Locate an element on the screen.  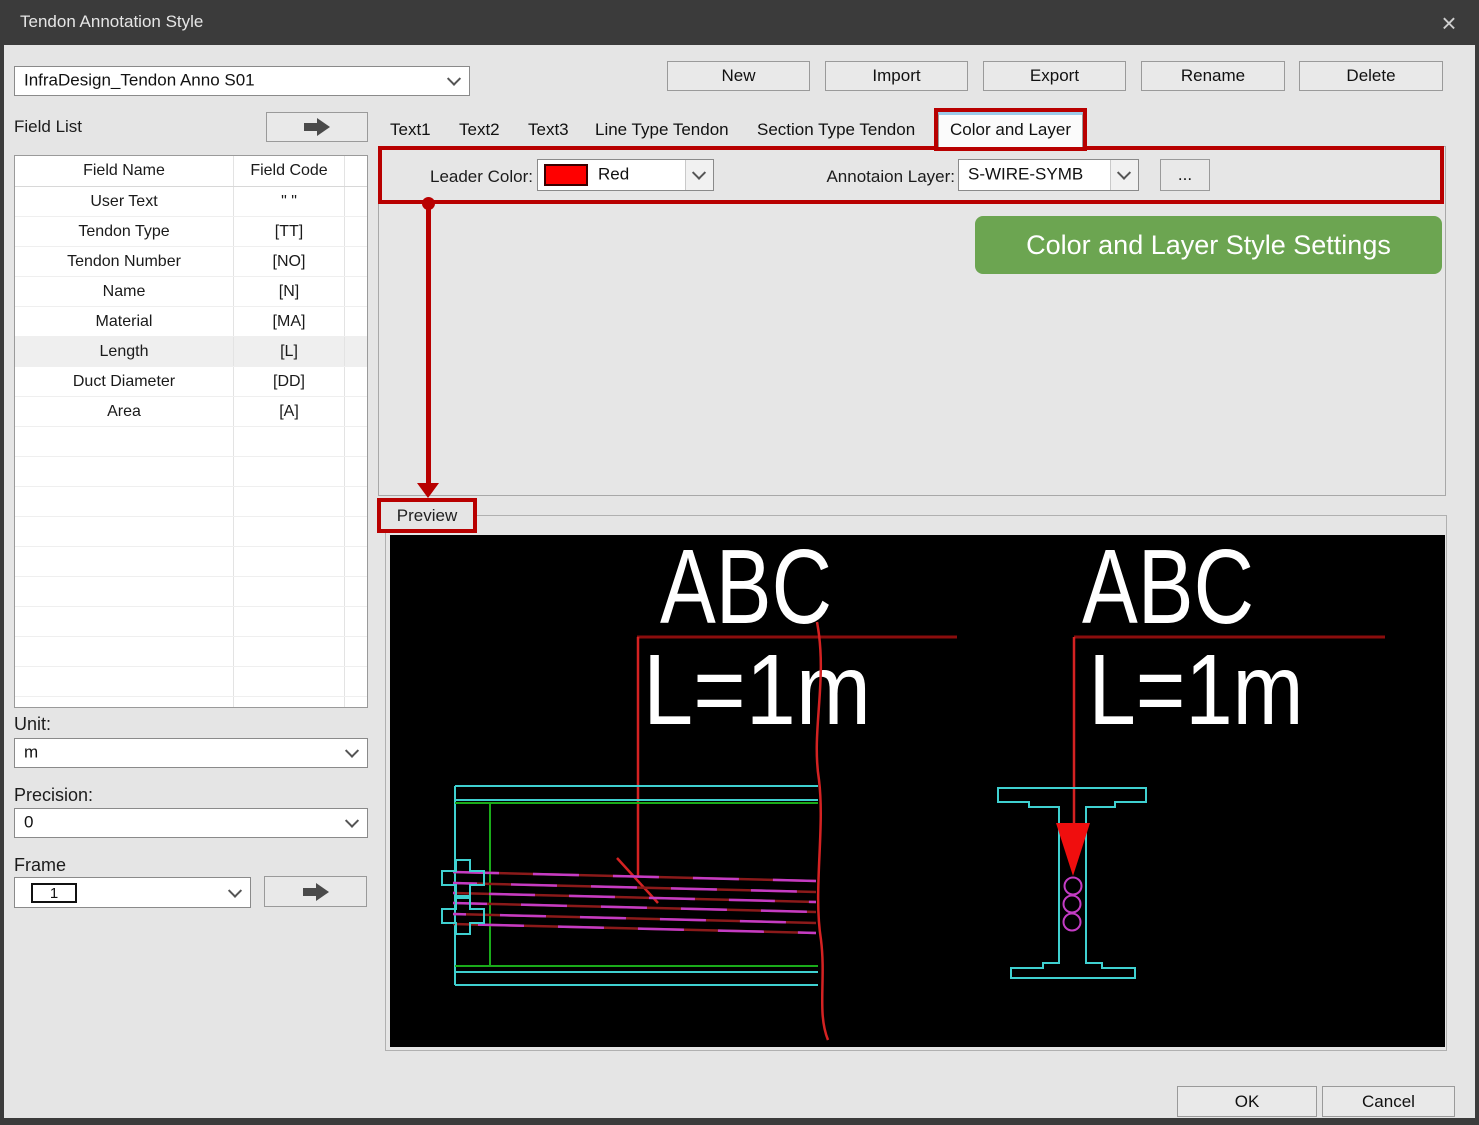
ok-button-label: OK is located at coordinates (1247, 1101).